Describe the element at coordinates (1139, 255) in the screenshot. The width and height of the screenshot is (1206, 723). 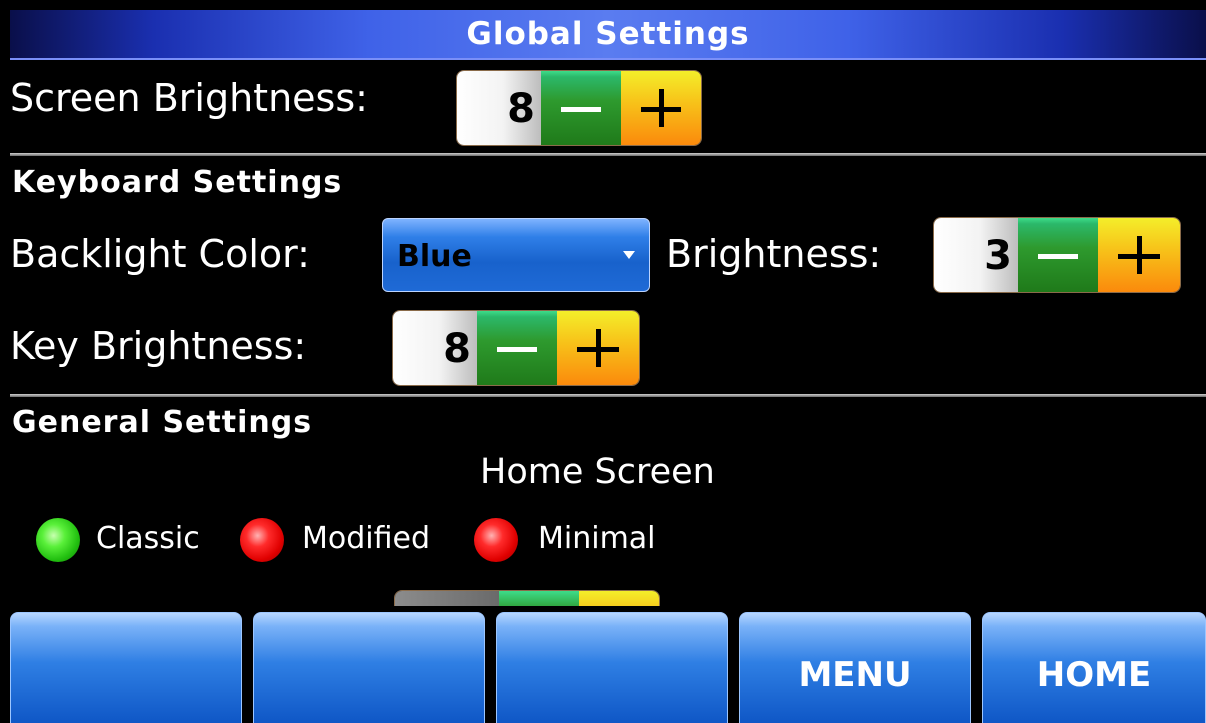
I see `keyboard-brightness-plus-button` at that location.